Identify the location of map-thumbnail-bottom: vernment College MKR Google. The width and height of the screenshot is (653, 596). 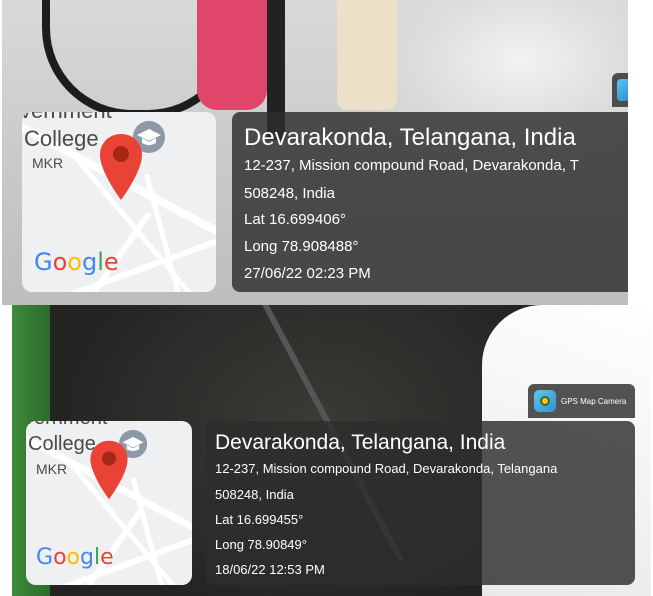
(109, 503).